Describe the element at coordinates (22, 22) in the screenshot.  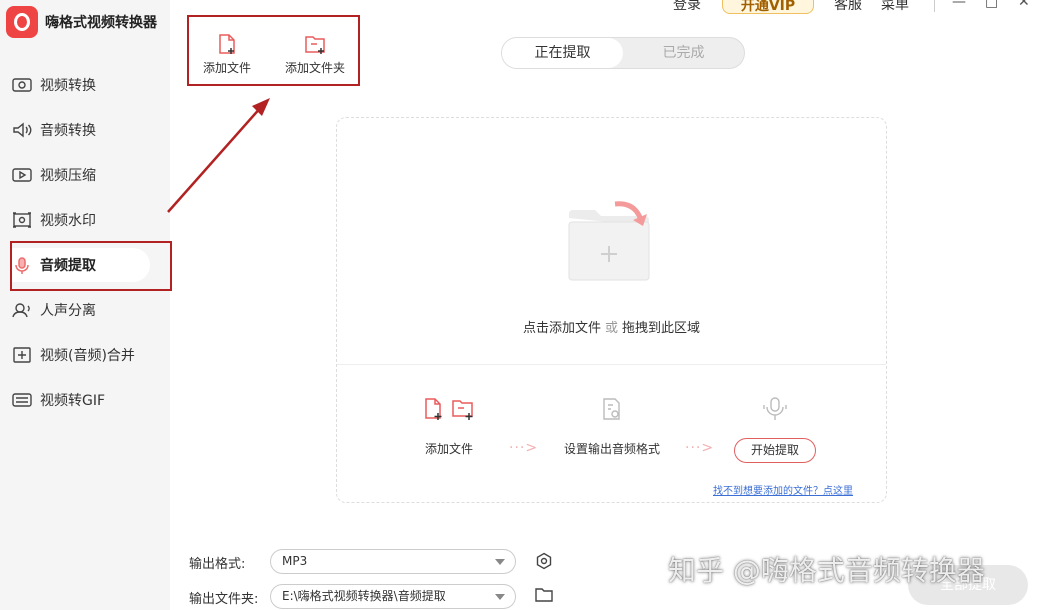
I see `app-logo-icon` at that location.